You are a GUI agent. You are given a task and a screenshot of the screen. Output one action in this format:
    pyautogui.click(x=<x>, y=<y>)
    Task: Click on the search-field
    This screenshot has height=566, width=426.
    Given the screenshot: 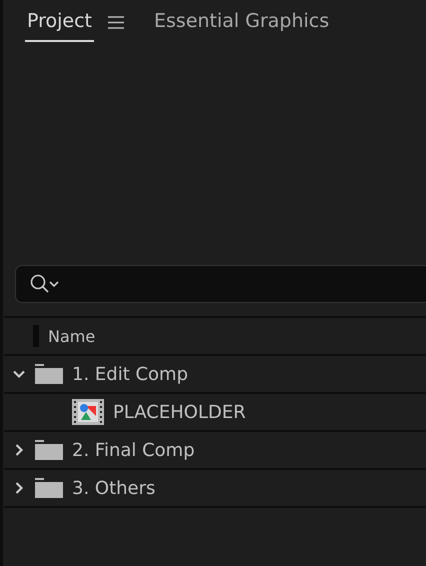 What is the action you would take?
    pyautogui.click(x=220, y=284)
    